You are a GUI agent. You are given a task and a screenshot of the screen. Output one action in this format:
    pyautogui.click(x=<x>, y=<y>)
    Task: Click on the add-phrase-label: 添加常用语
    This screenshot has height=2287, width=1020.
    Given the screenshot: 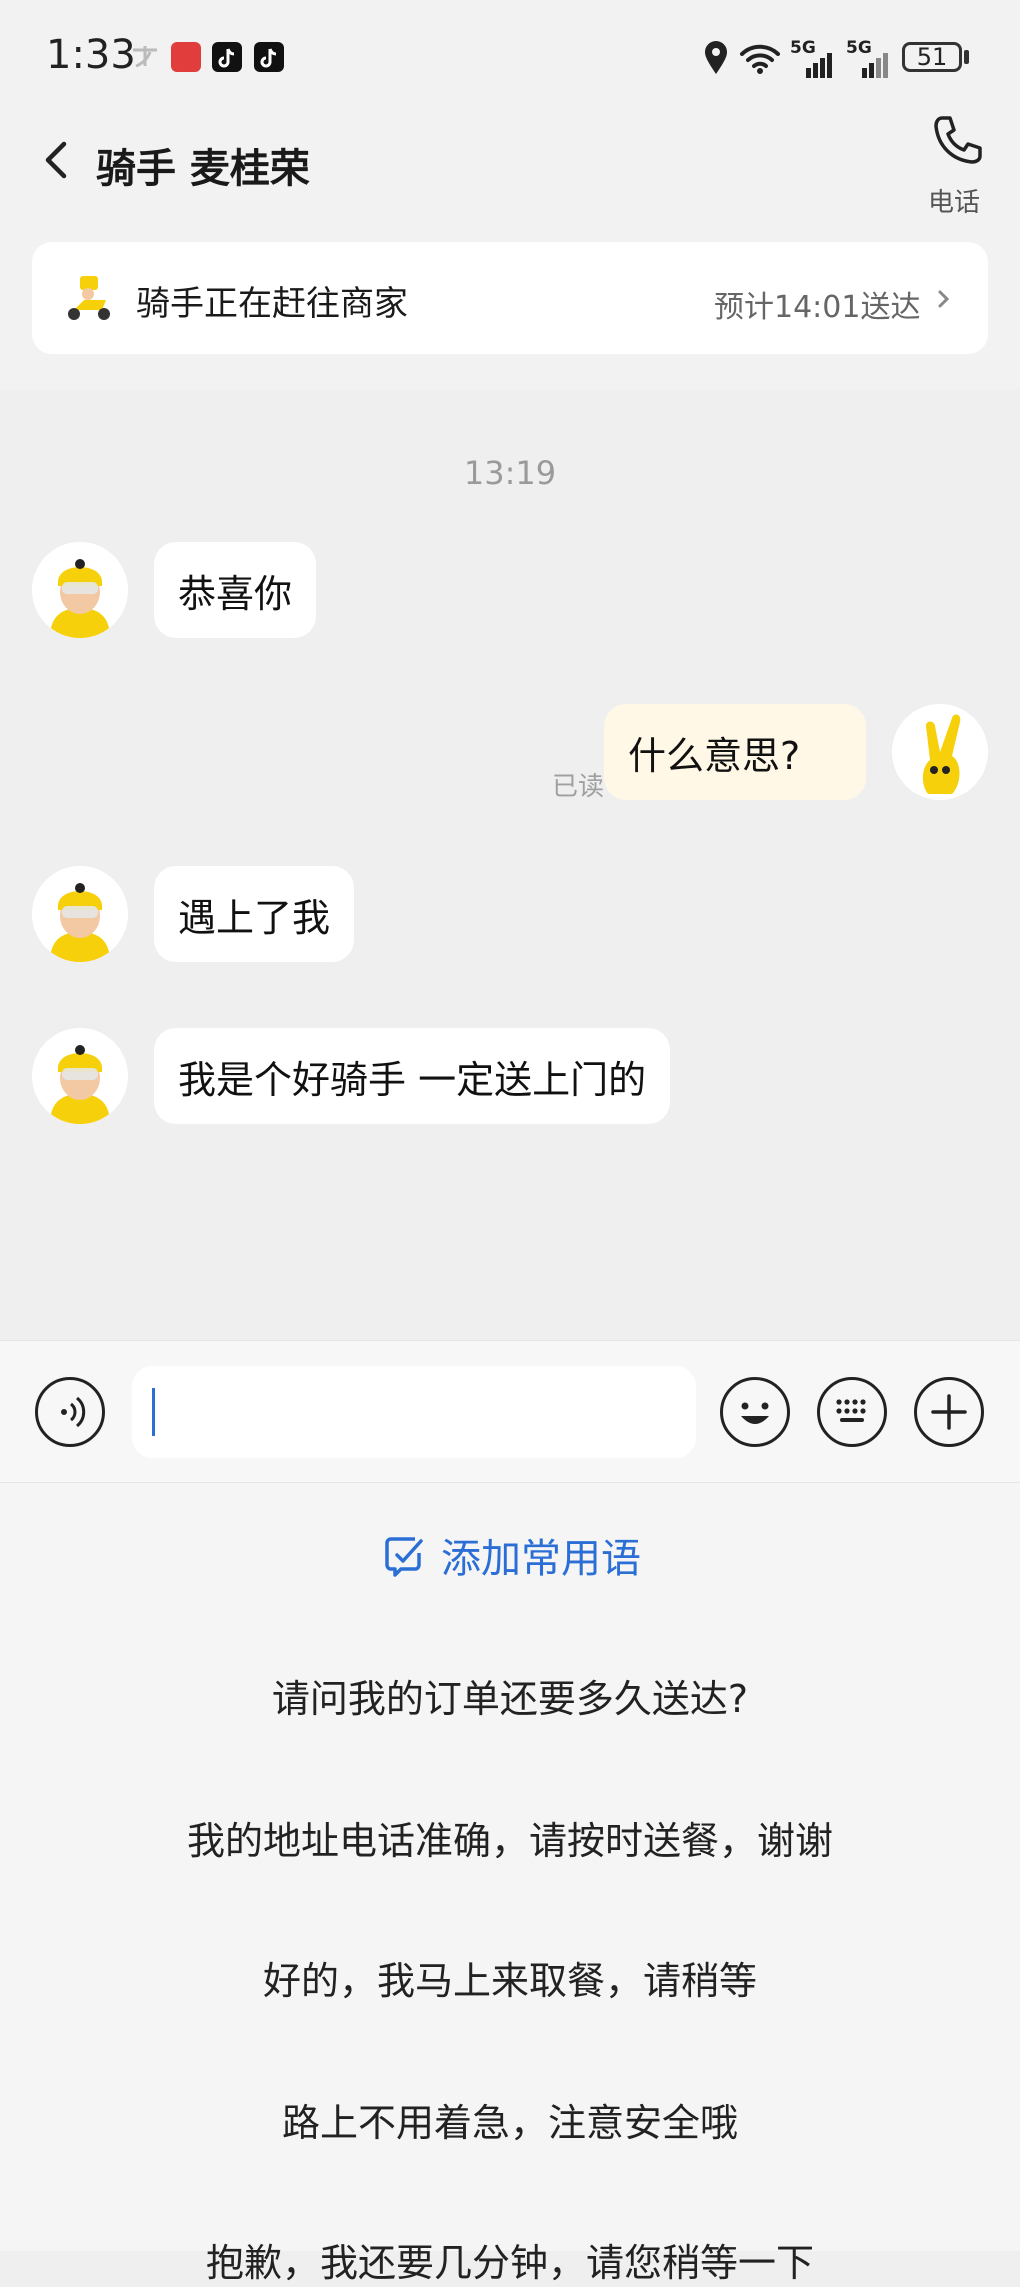 What is the action you would take?
    pyautogui.click(x=541, y=1559)
    